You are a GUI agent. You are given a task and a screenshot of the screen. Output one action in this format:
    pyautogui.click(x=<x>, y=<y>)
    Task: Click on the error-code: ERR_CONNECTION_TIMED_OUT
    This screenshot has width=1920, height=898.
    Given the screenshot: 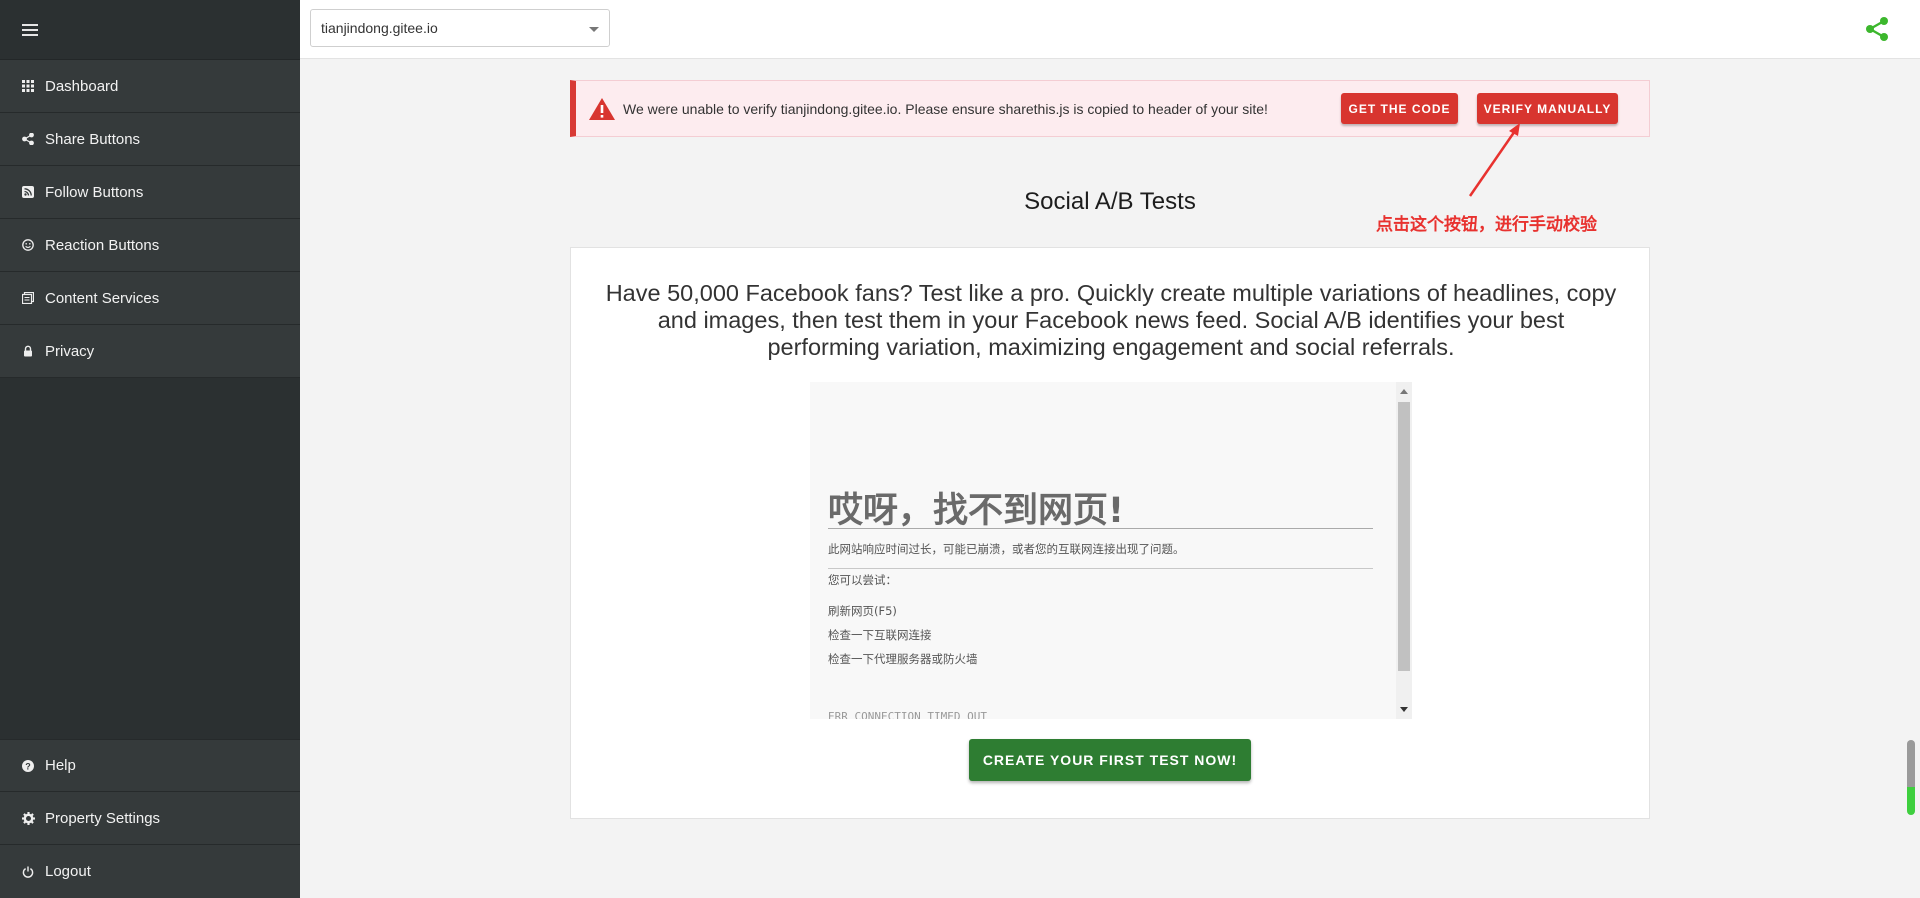 What is the action you would take?
    pyautogui.click(x=907, y=714)
    